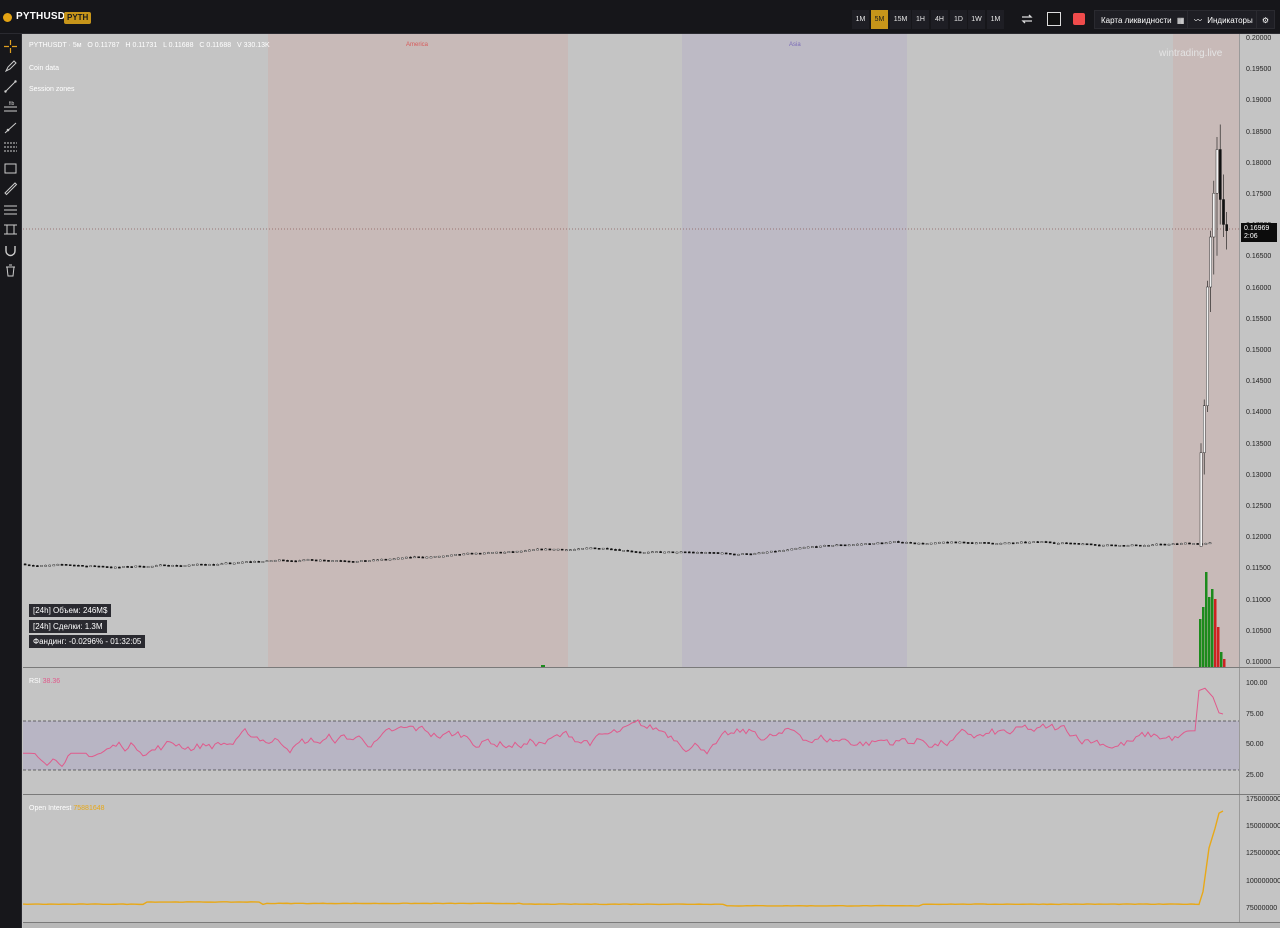 This screenshot has width=1280, height=928. I want to click on timeframe-button-1m-0: 1M, so click(860, 19).